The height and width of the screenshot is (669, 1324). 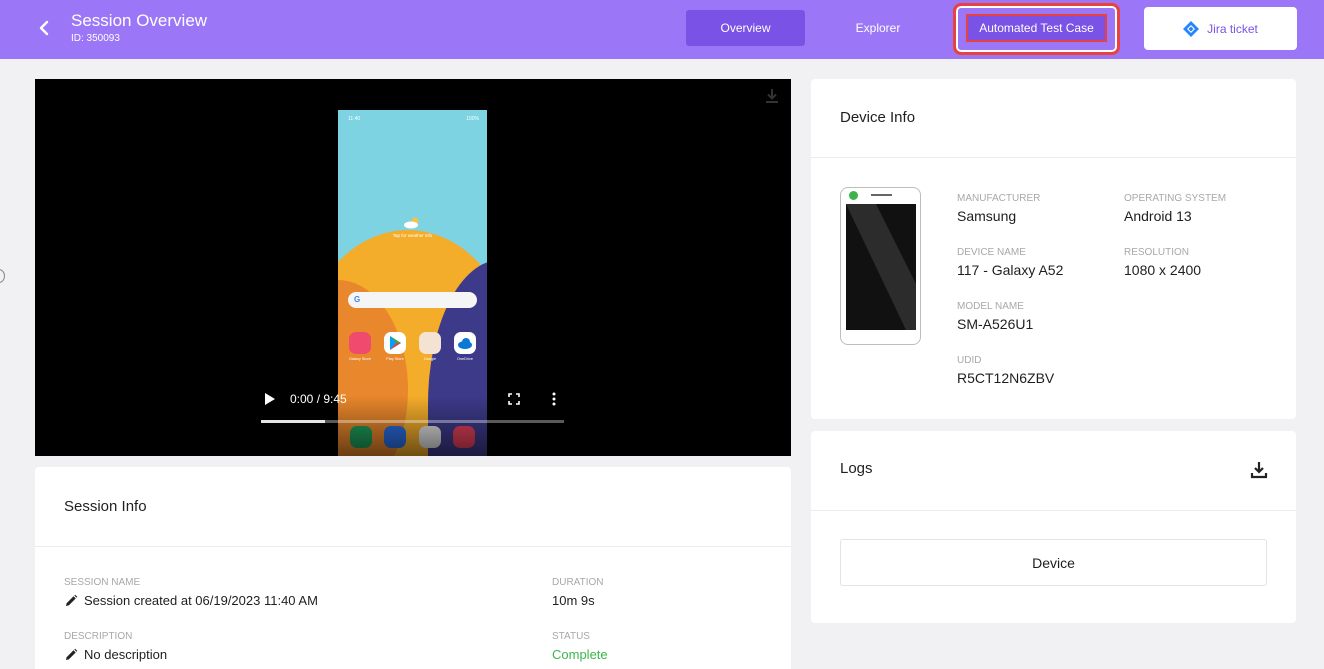 I want to click on session-name-value: Session created at 06/19/2023 11:40 AM, so click(x=191, y=600).